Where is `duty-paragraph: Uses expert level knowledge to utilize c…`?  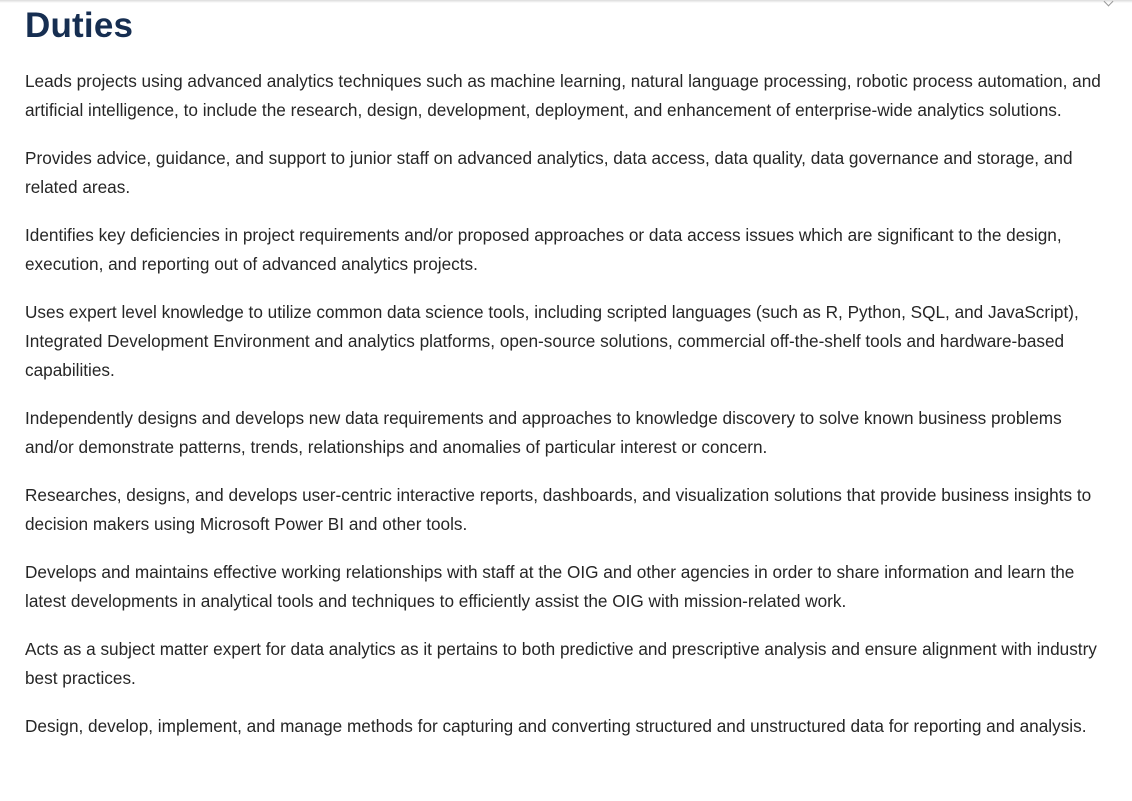
duty-paragraph: Uses expert level knowledge to utilize c… is located at coordinates (552, 341).